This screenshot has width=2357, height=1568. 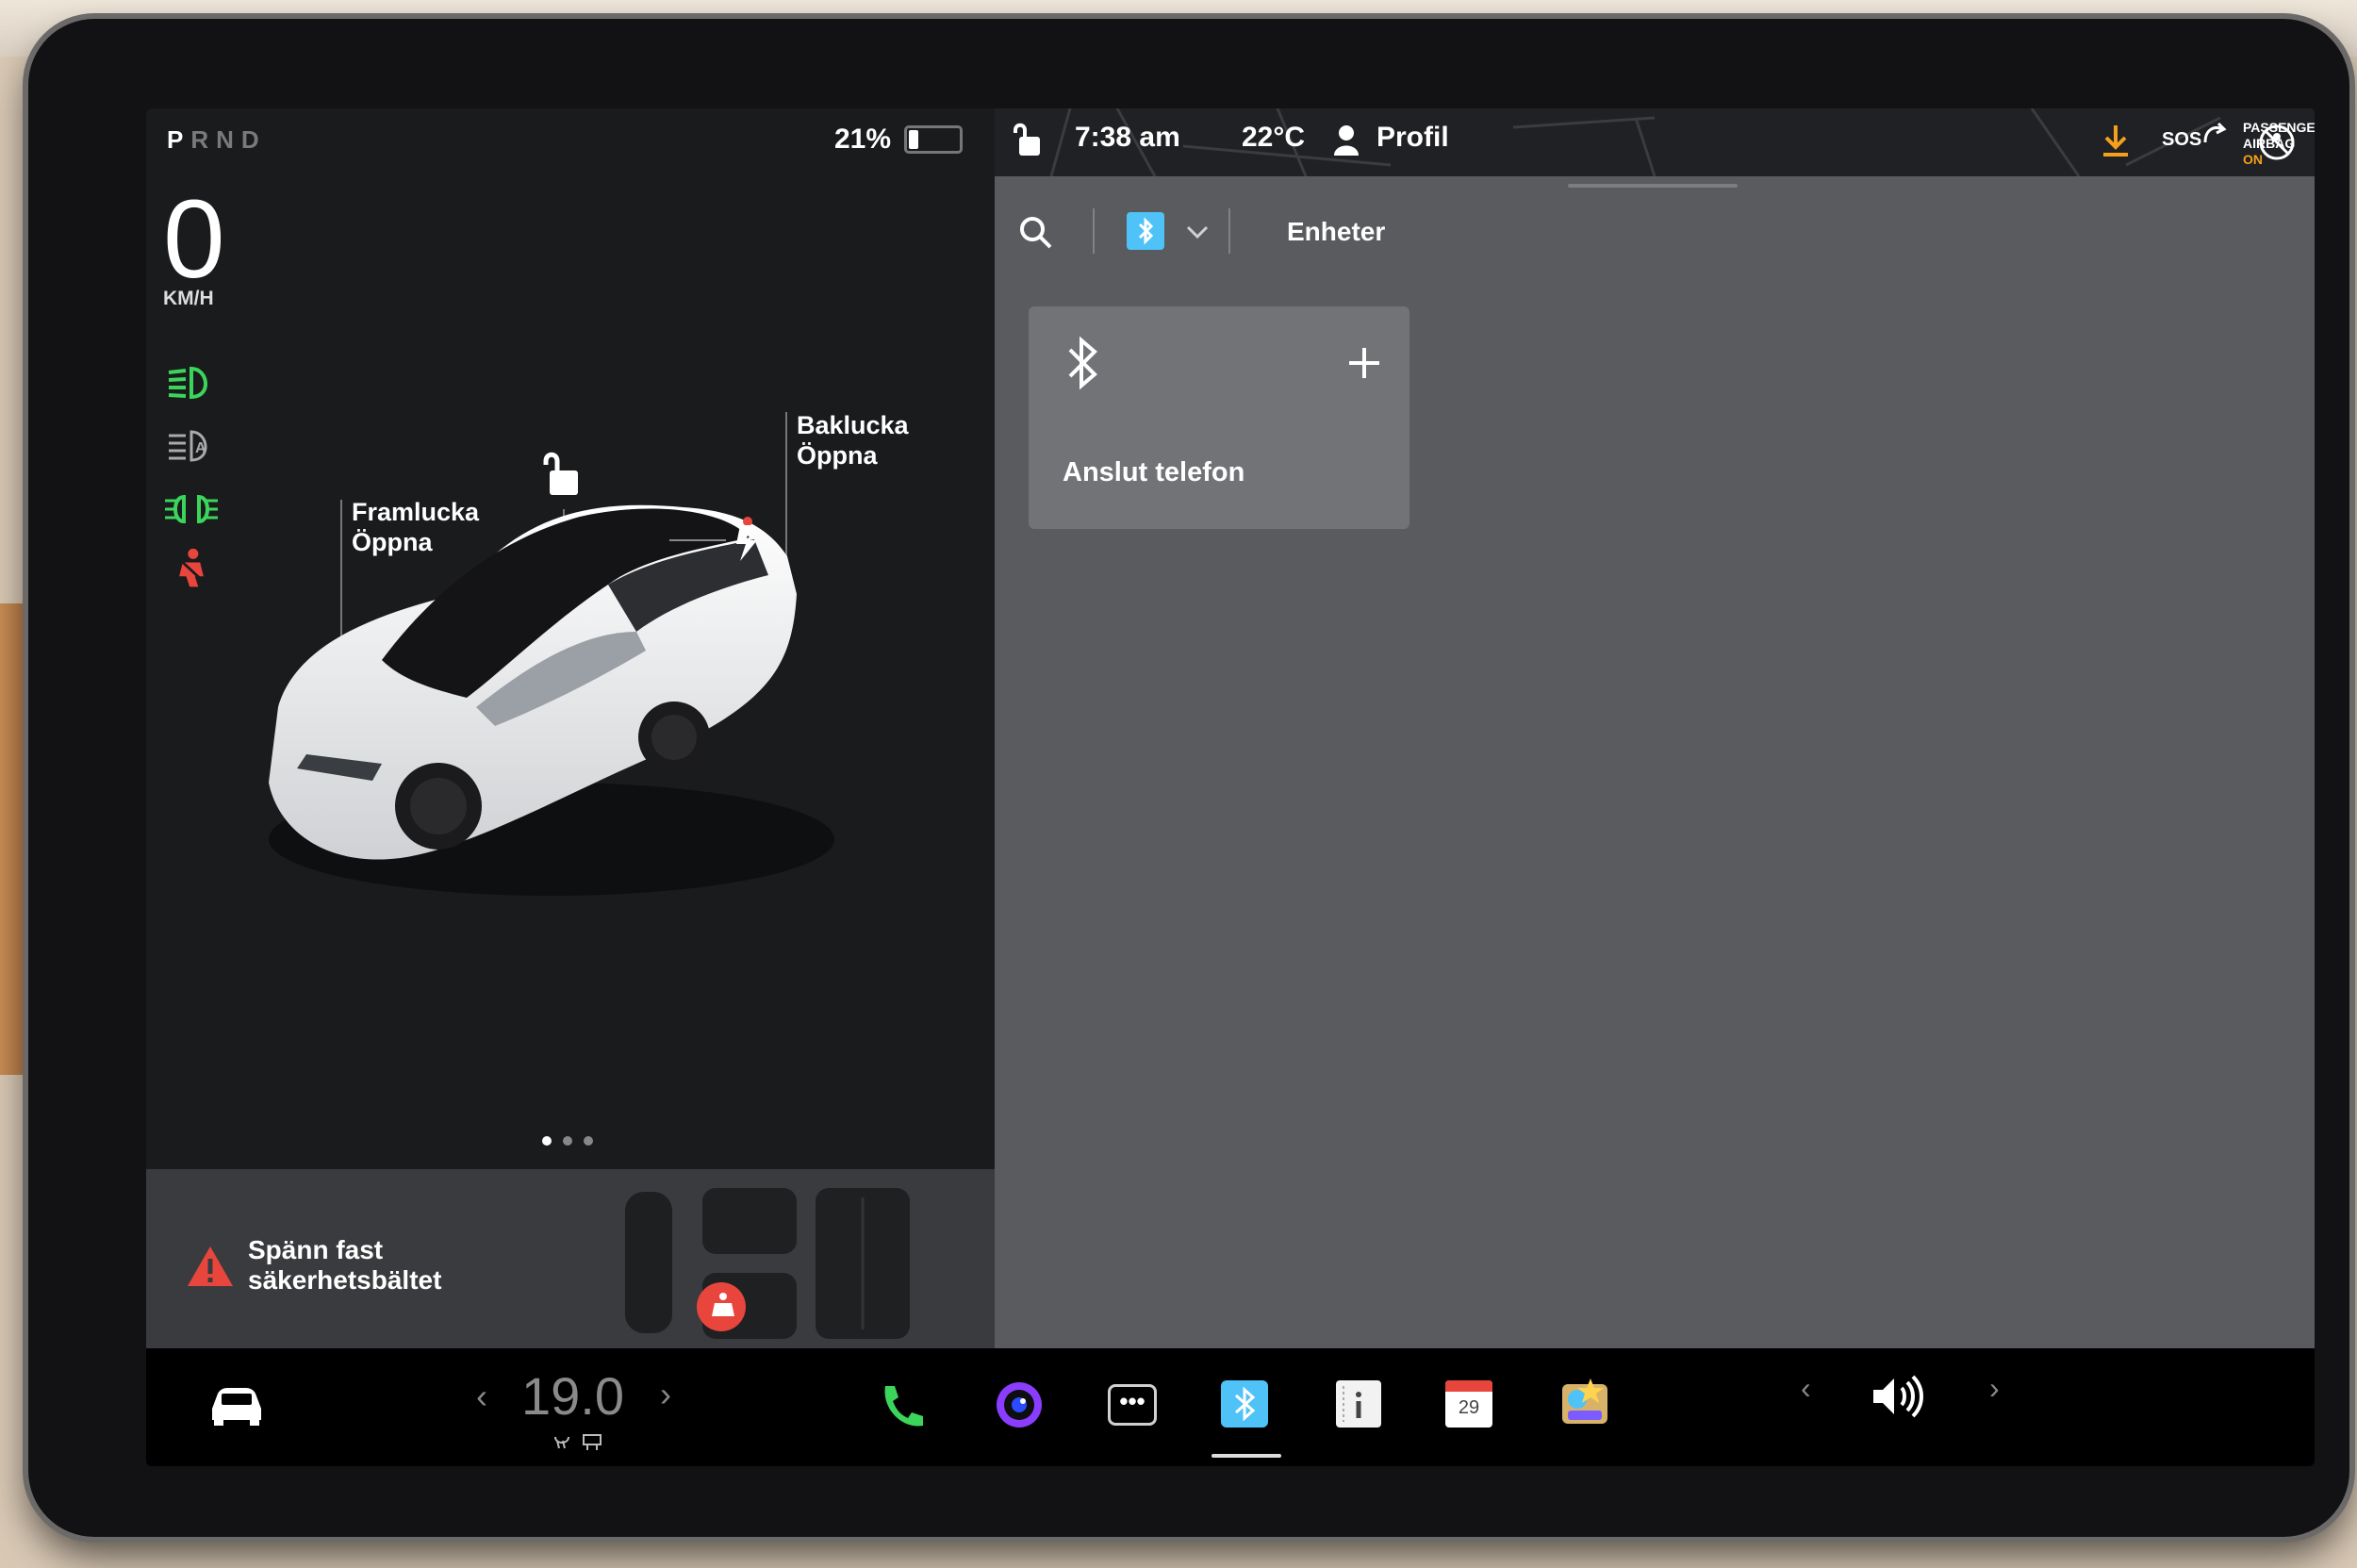 I want to click on sos-label: SOS, so click(x=2181, y=140).